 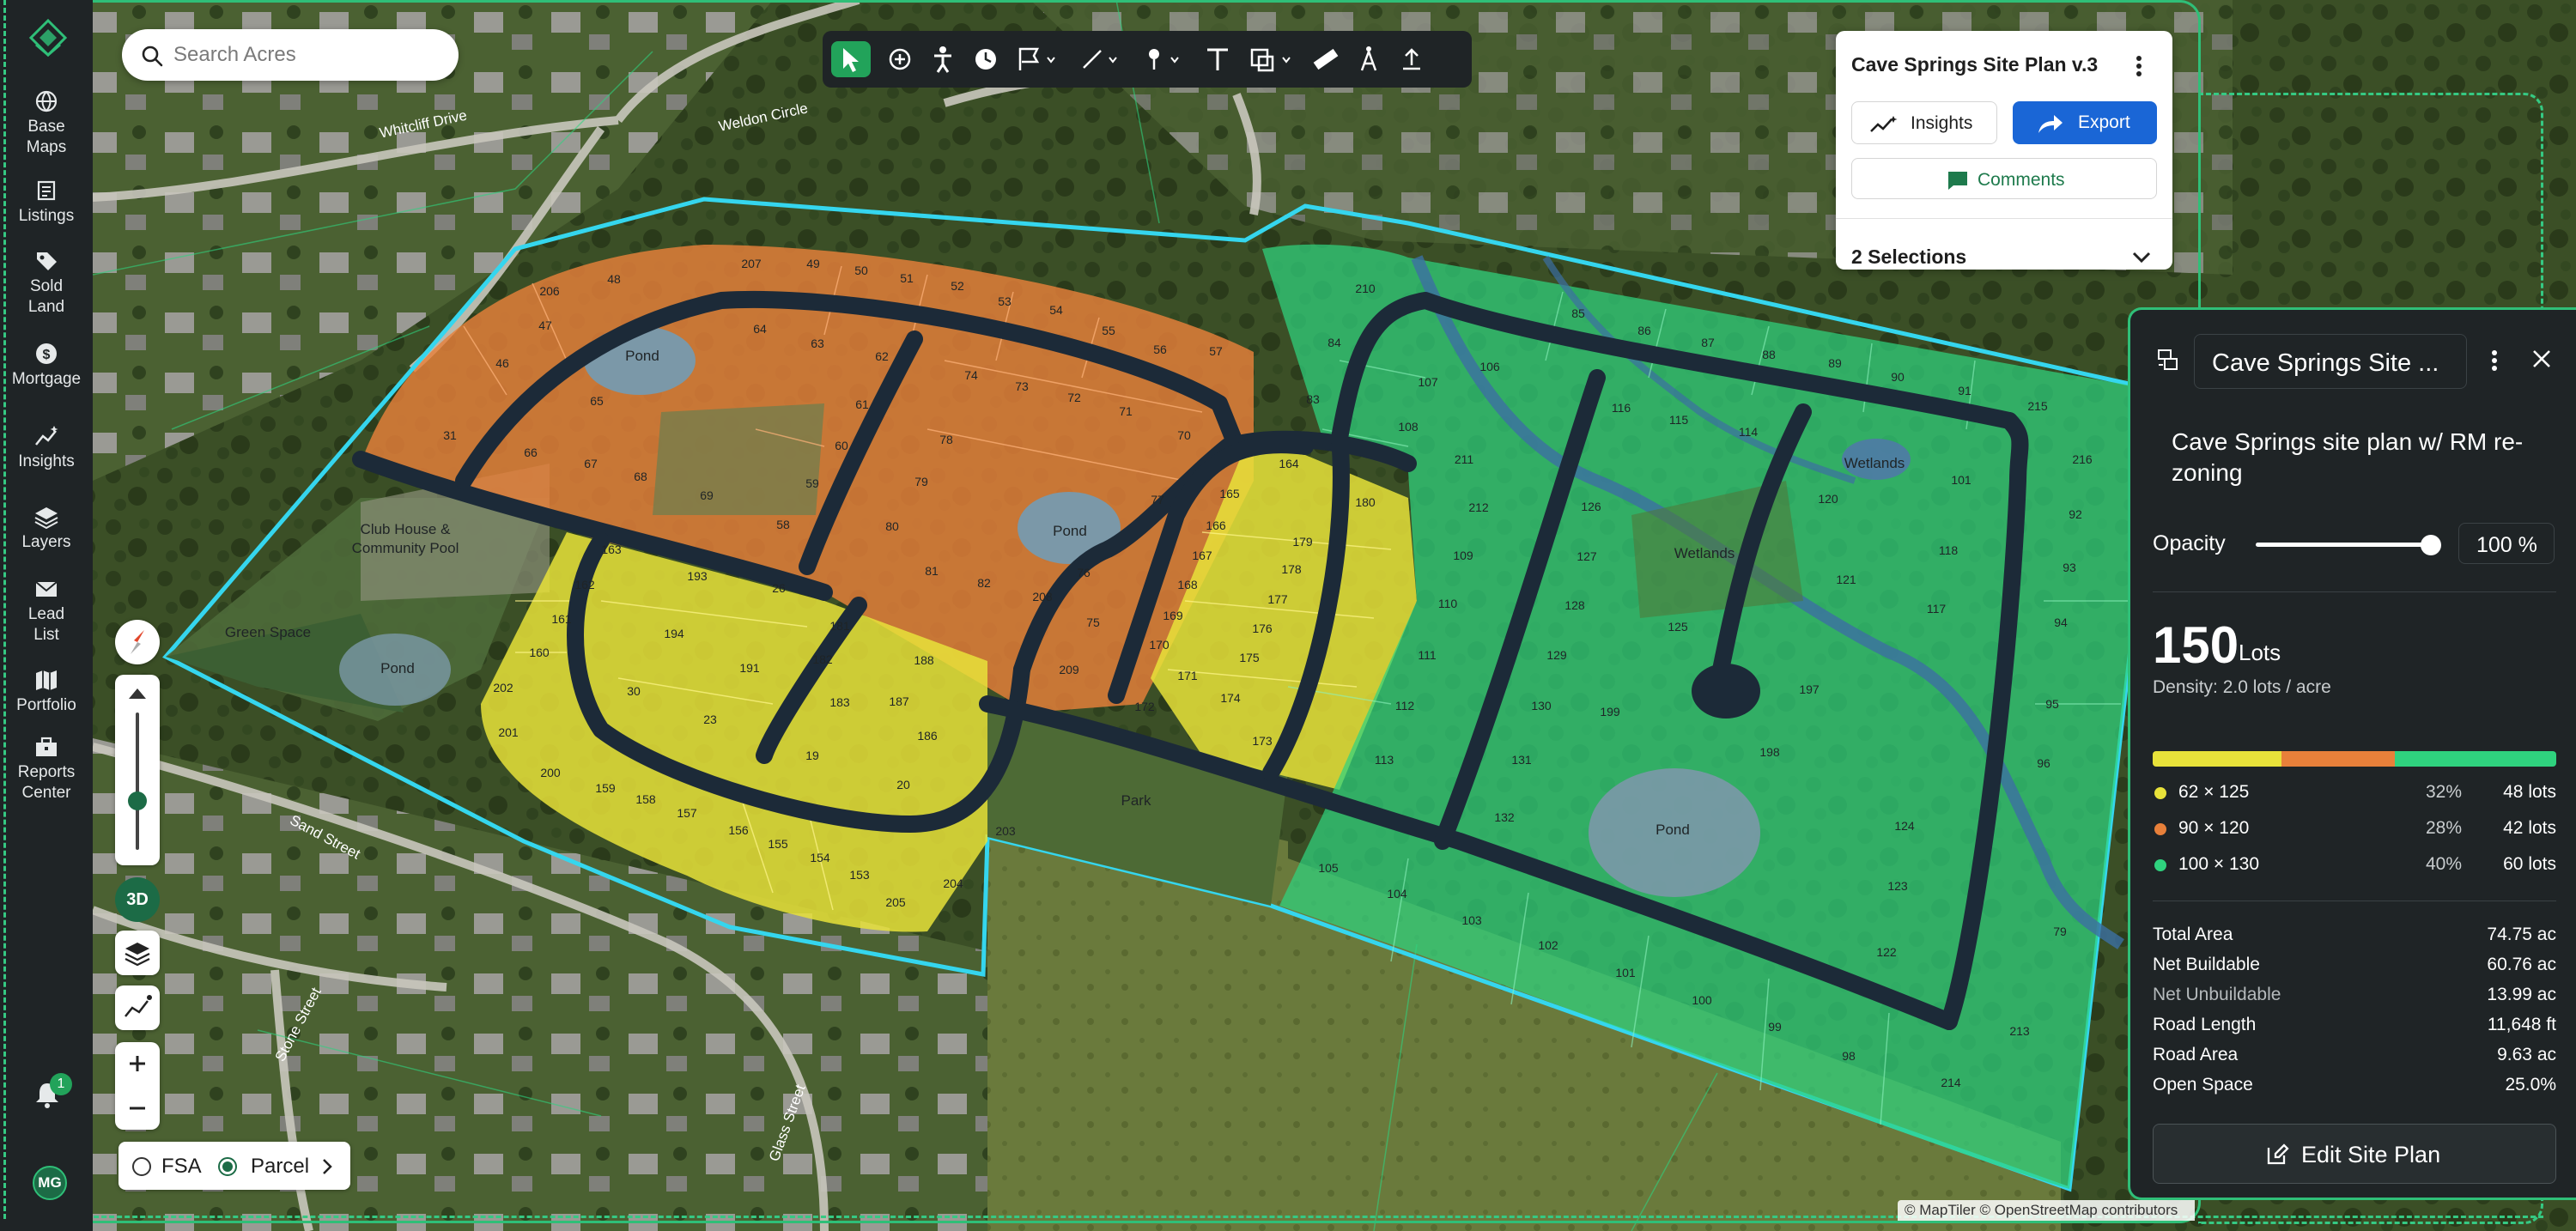 I want to click on lot-number-orange: 81, so click(x=932, y=571).